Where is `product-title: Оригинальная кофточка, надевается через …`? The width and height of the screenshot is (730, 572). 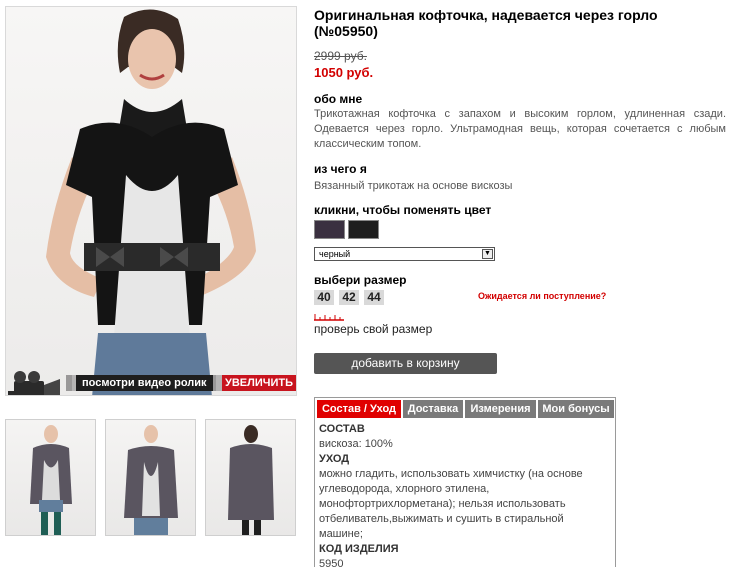
product-title: Оригинальная кофточка, надевается через … is located at coordinates (486, 23).